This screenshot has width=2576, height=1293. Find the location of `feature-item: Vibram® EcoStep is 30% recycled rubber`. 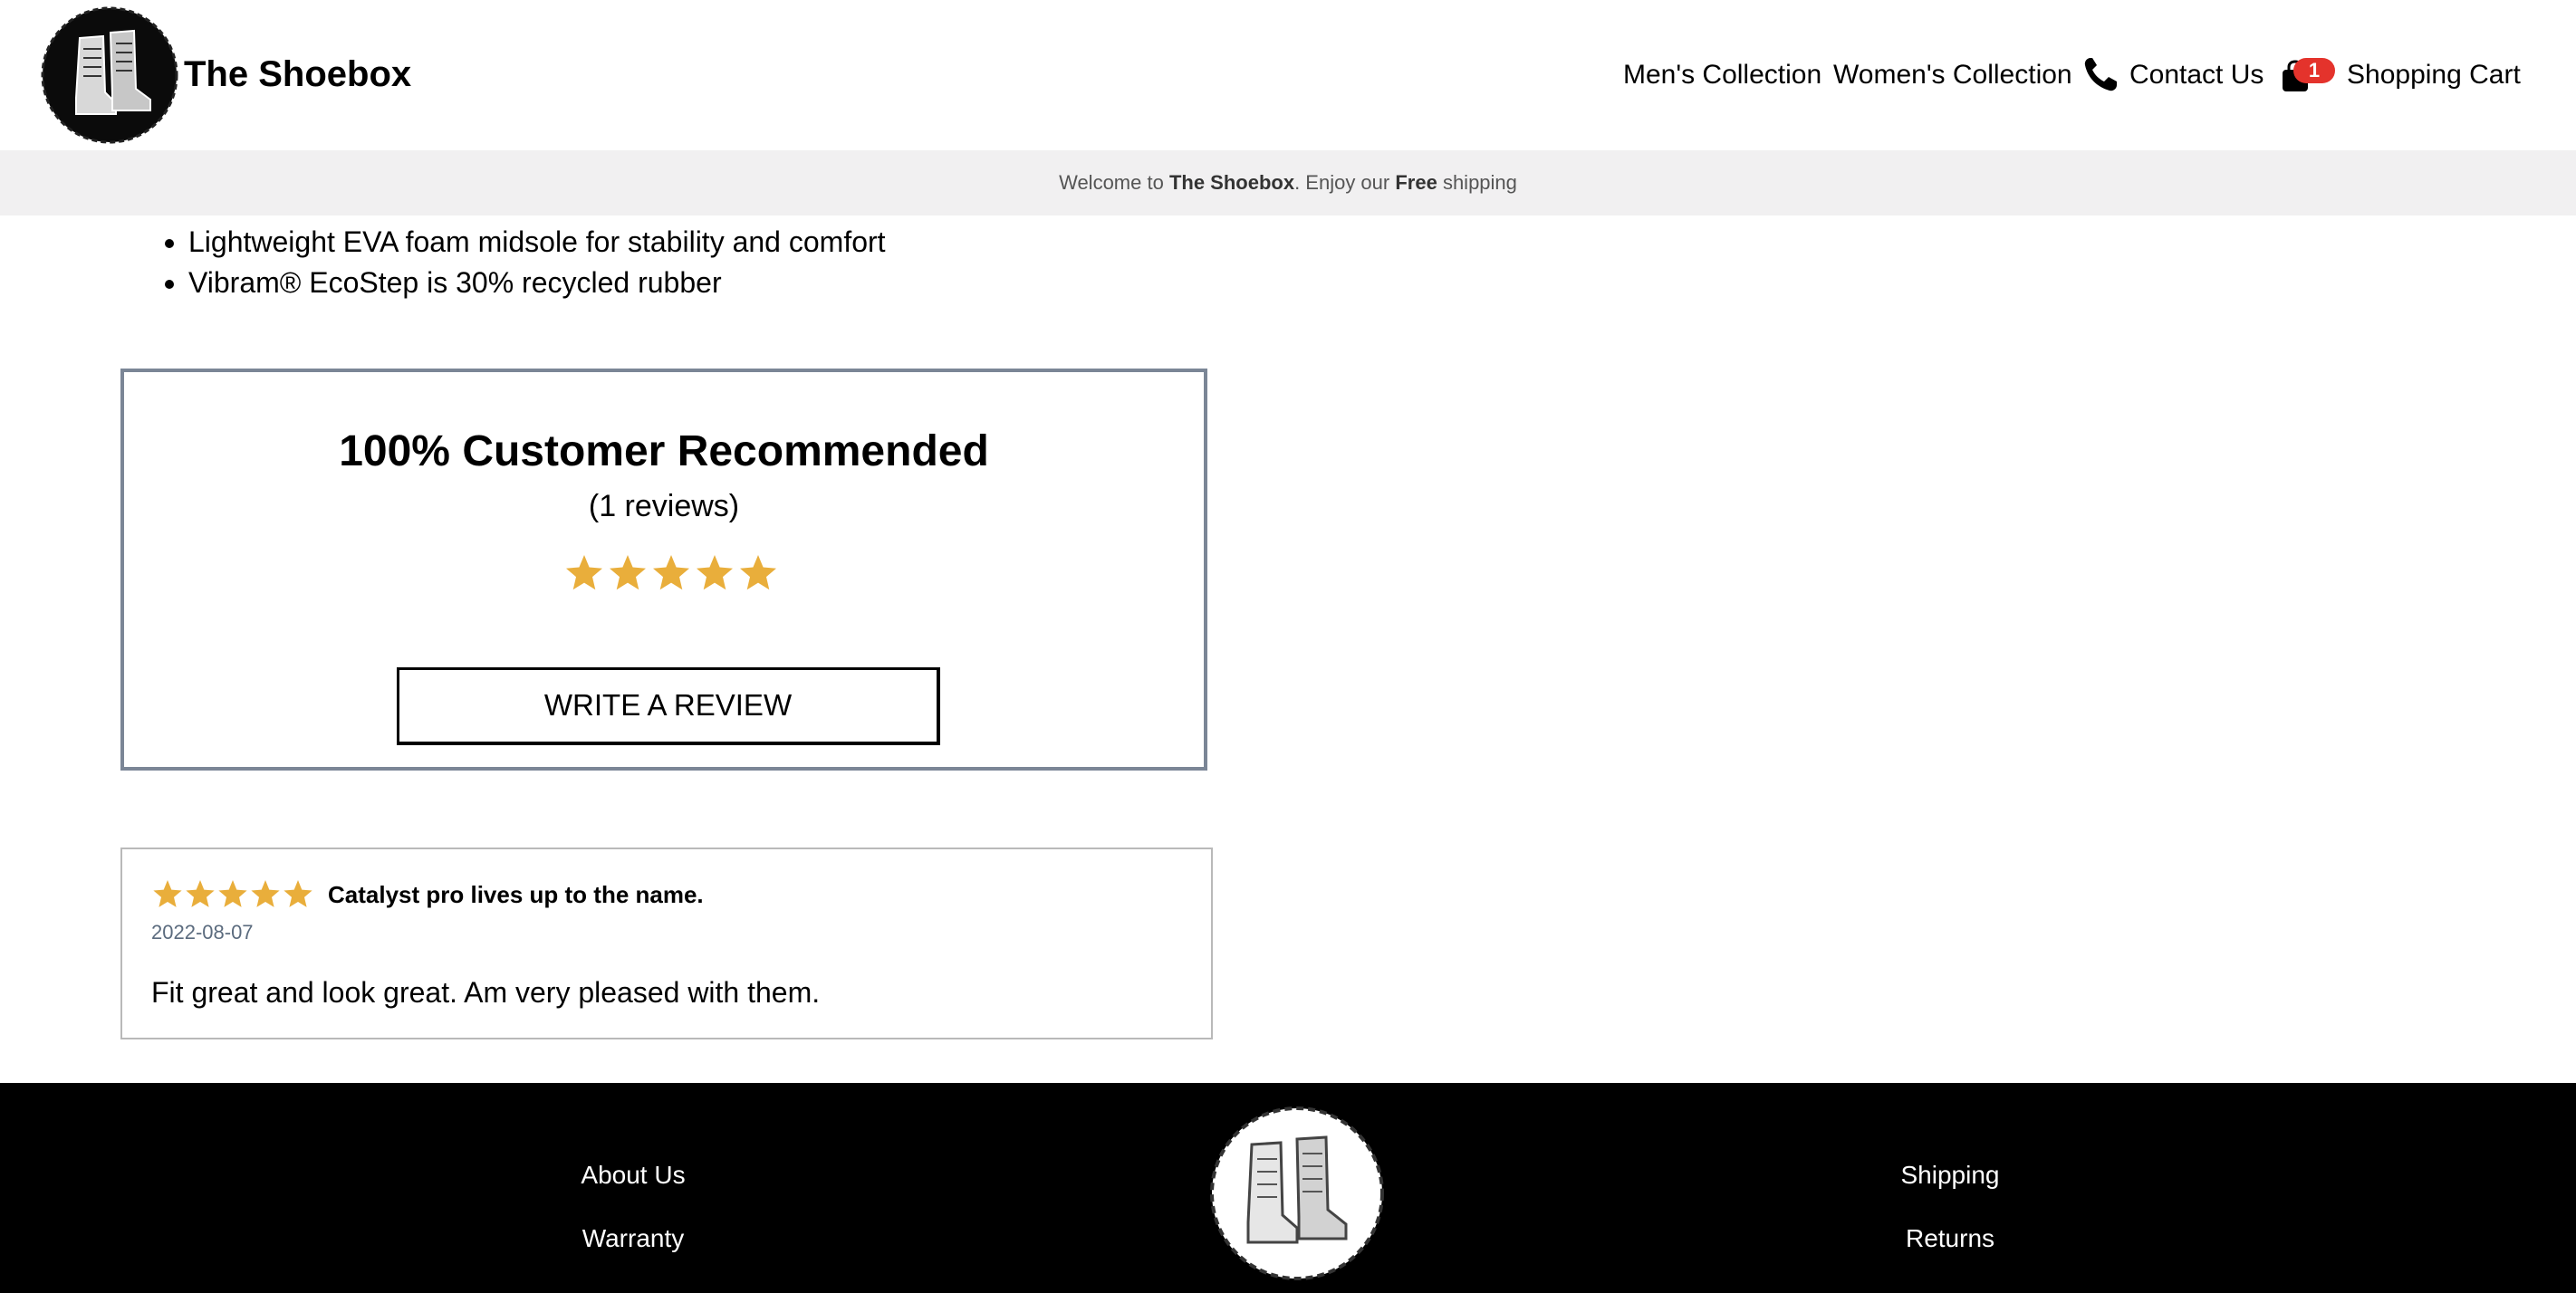

feature-item: Vibram® EcoStep is 30% recycled rubber is located at coordinates (537, 283).